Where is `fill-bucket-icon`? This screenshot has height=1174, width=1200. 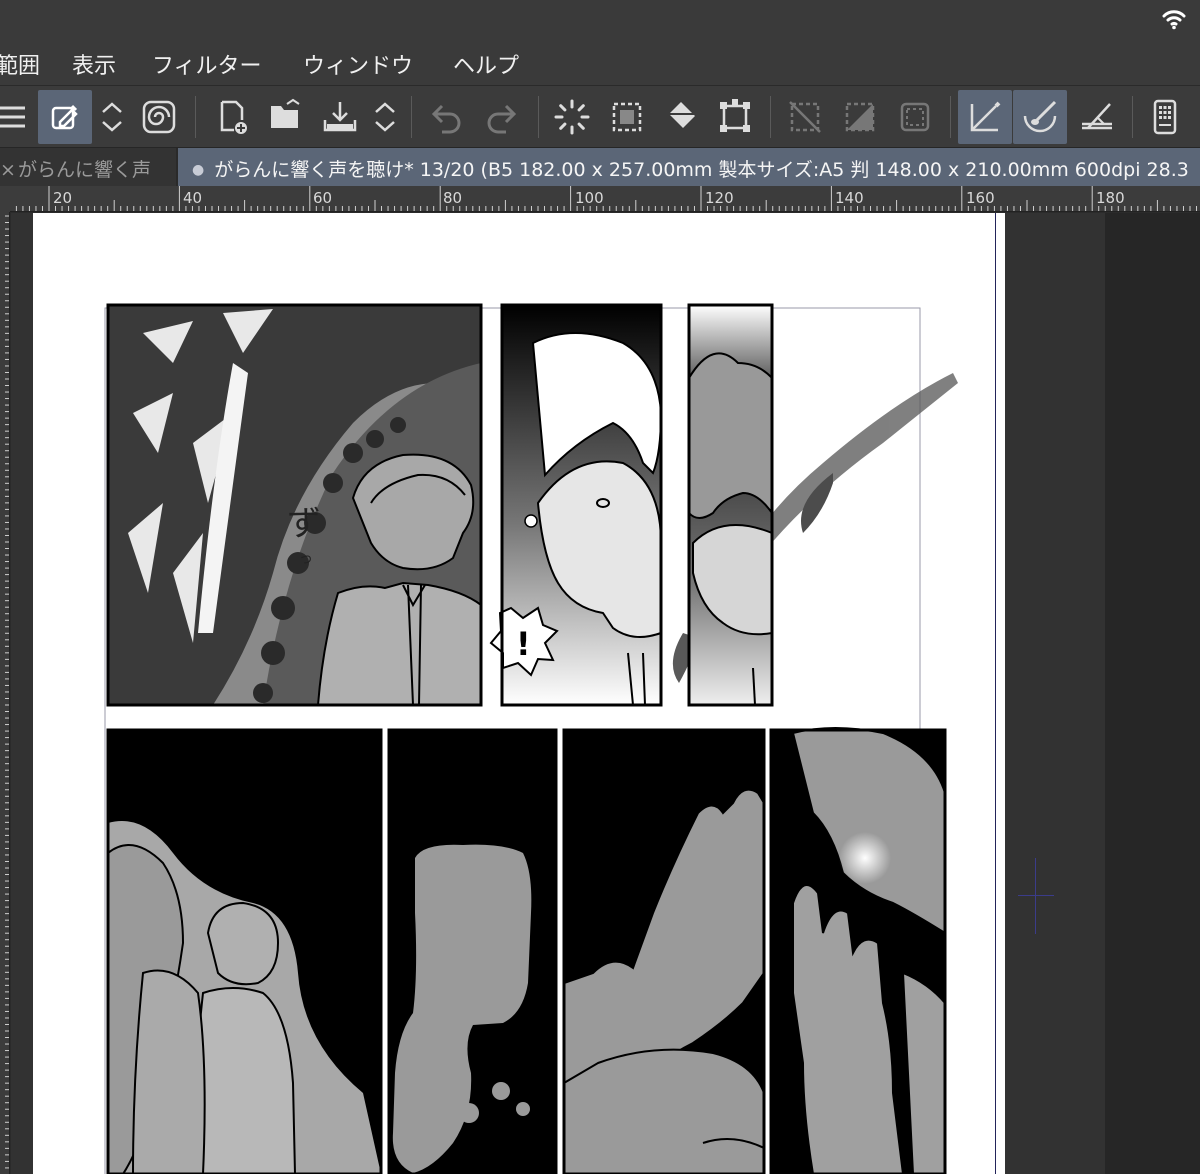
fill-bucket-icon is located at coordinates (682, 115).